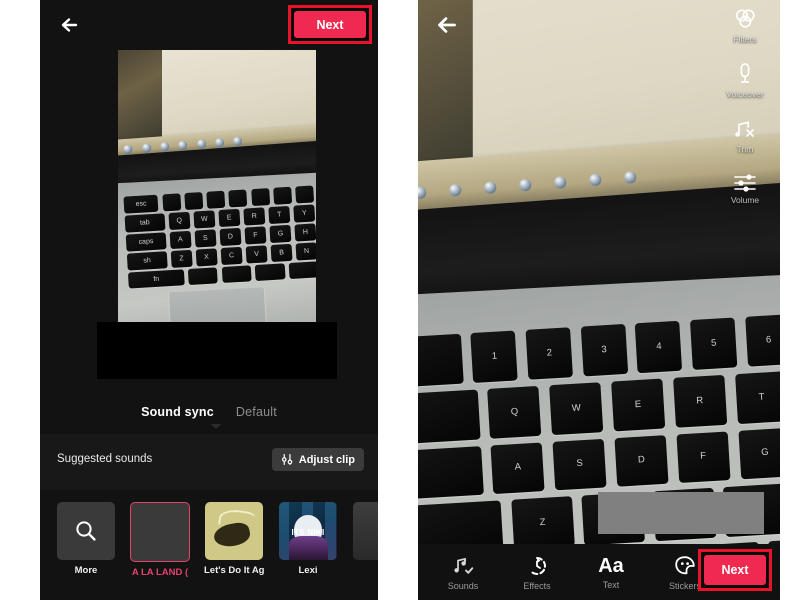 The height and width of the screenshot is (600, 800). Describe the element at coordinates (745, 105) in the screenshot. I see `editor-side-toolbar: Filters Voiceover Trim Volume` at that location.